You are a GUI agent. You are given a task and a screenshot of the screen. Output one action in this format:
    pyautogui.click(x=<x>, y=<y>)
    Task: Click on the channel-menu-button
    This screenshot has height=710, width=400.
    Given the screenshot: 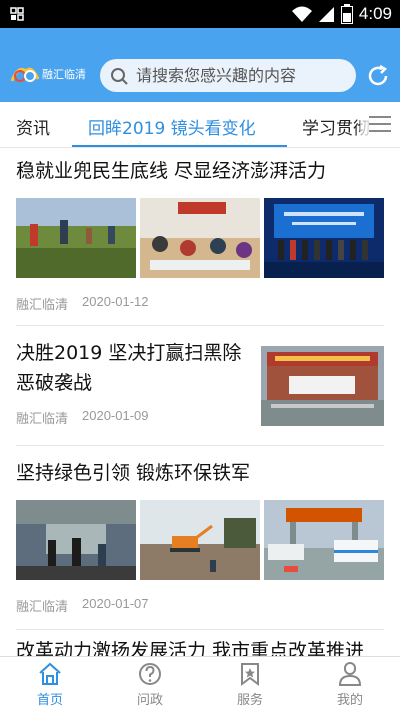 What is the action you would take?
    pyautogui.click(x=380, y=124)
    